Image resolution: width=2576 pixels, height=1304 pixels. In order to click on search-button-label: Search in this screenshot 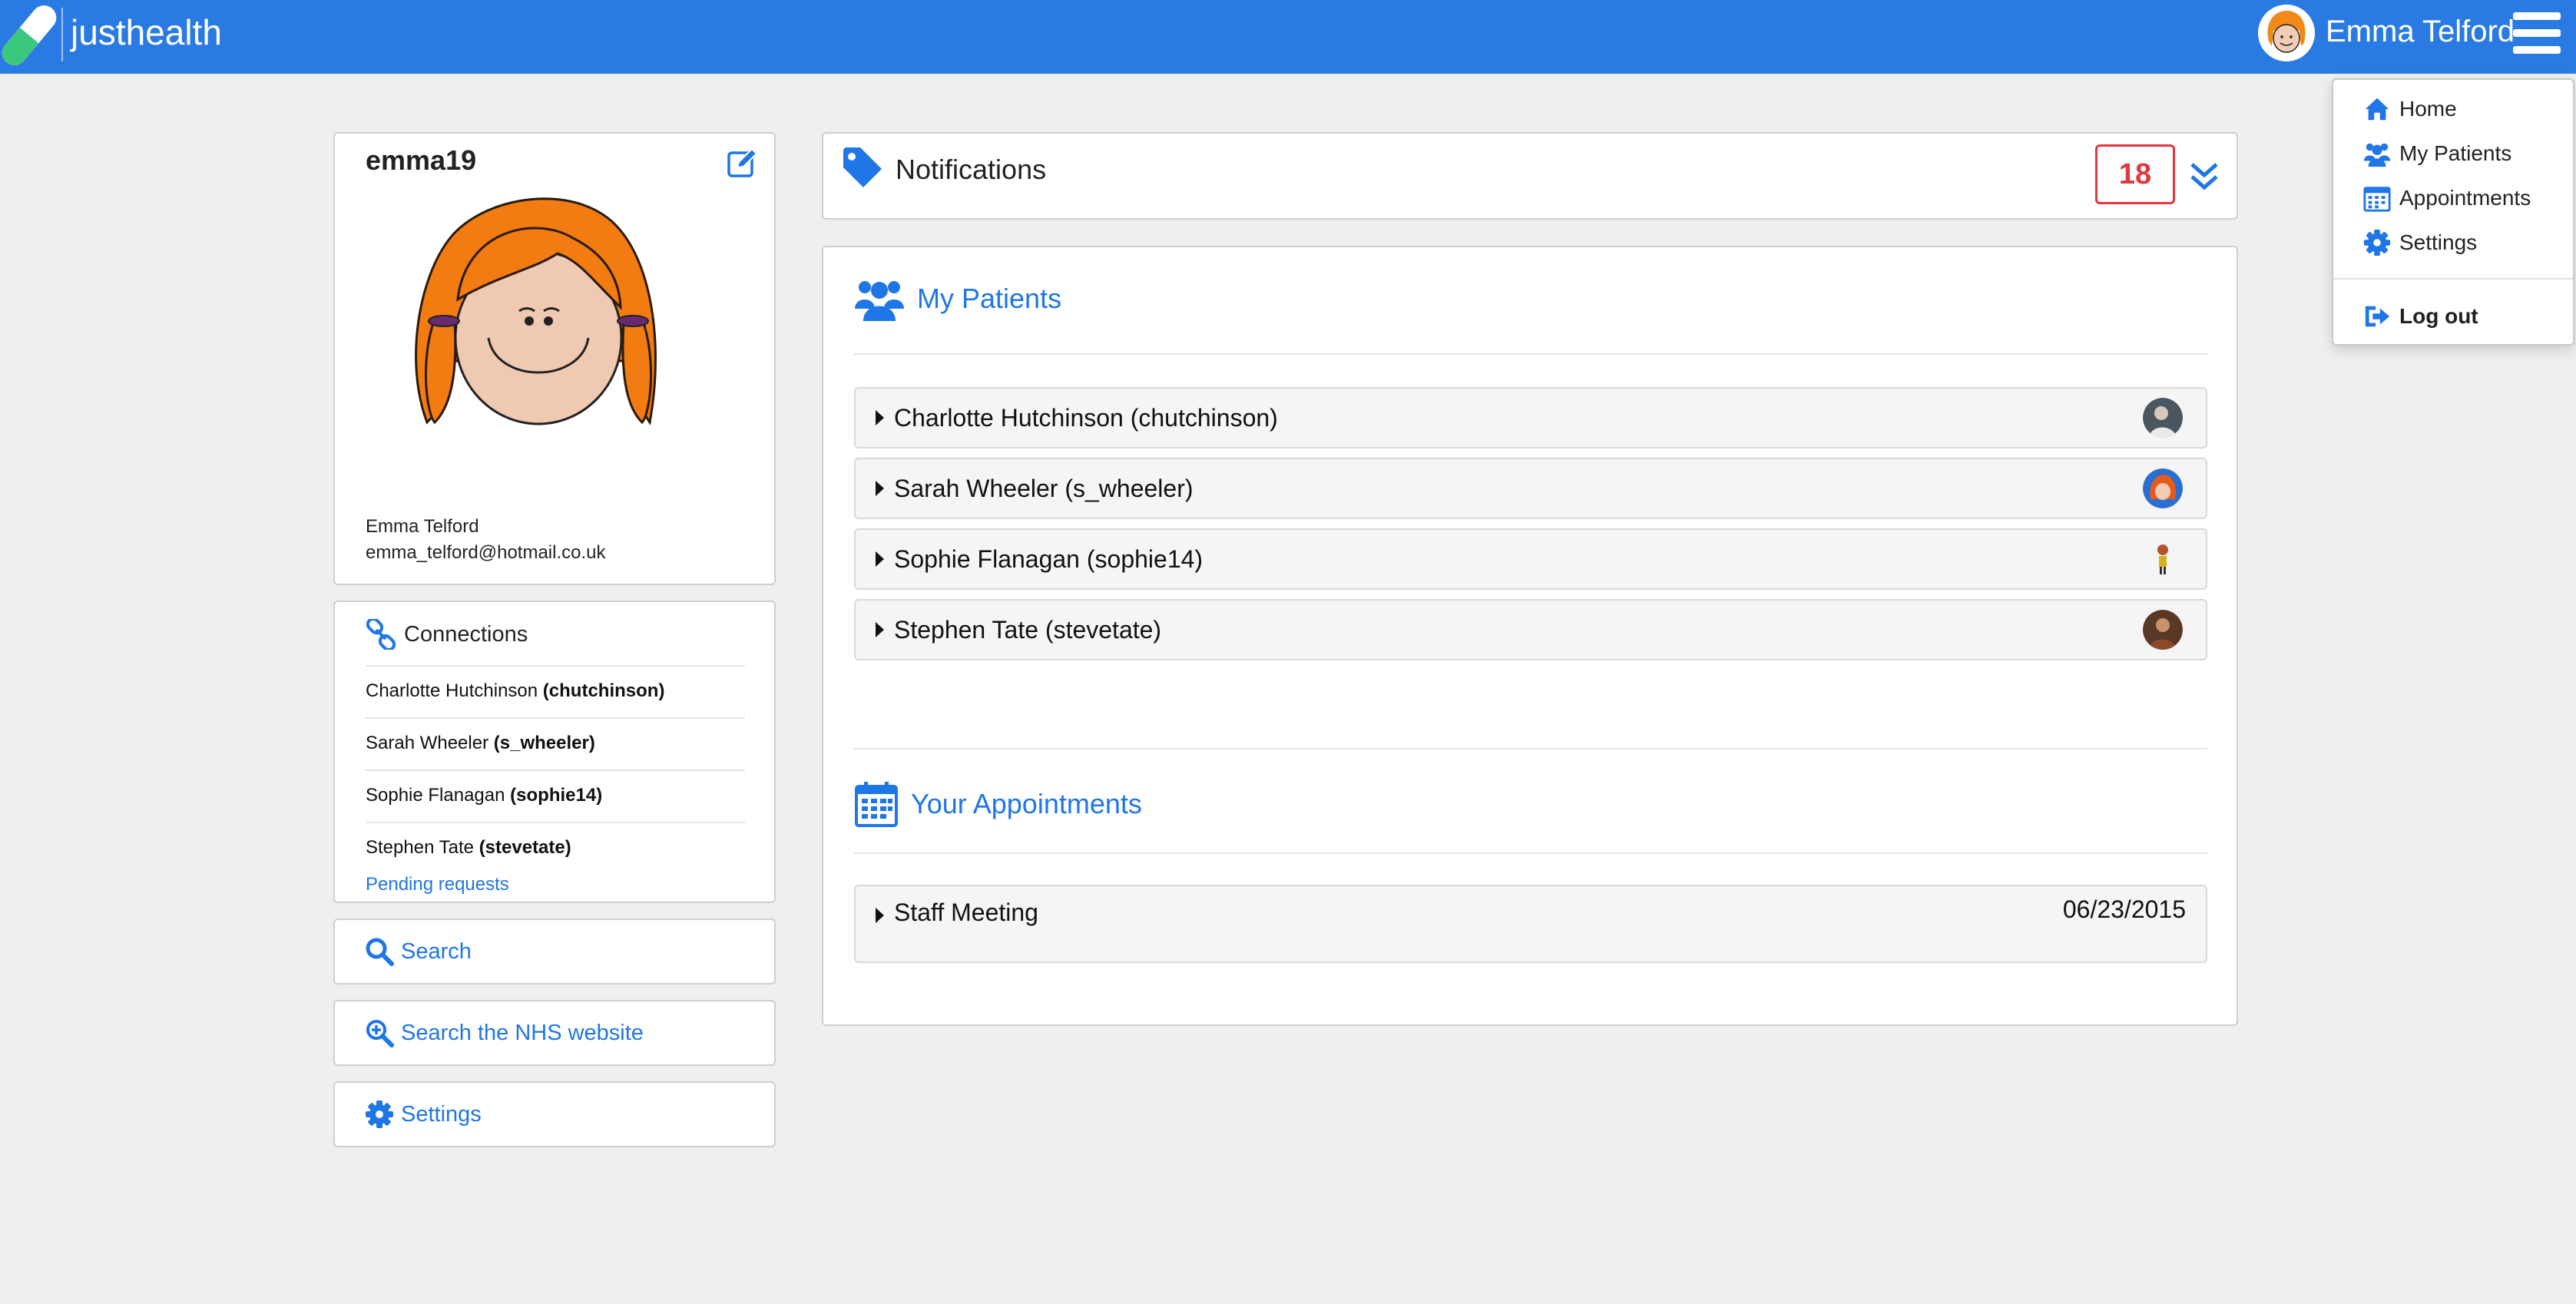, I will do `click(436, 951)`.